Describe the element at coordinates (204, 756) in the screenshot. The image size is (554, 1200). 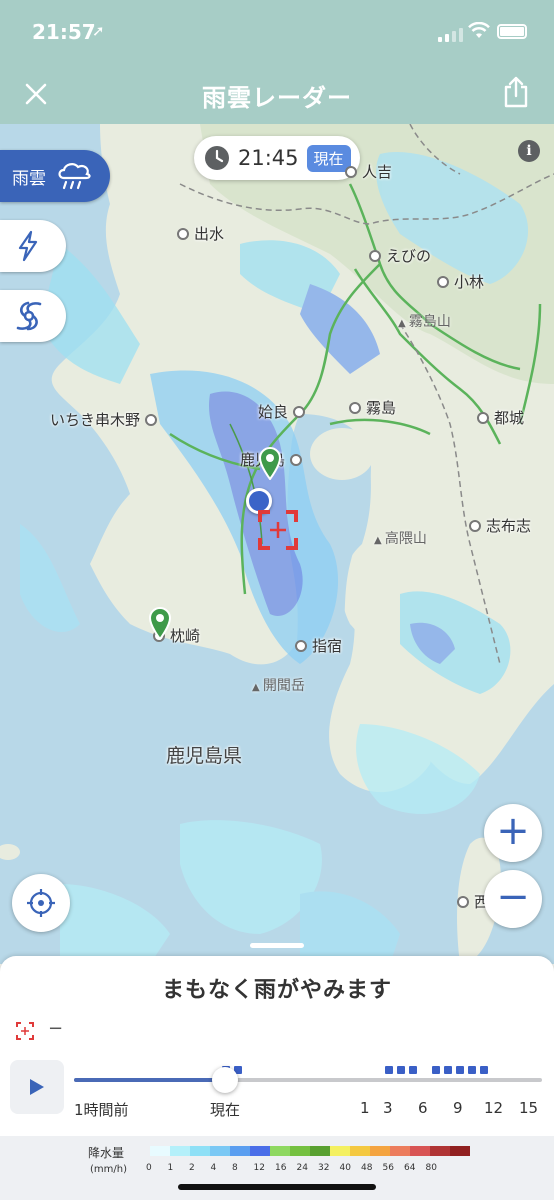
I see `prefecture-label: 鹿児島県` at that location.